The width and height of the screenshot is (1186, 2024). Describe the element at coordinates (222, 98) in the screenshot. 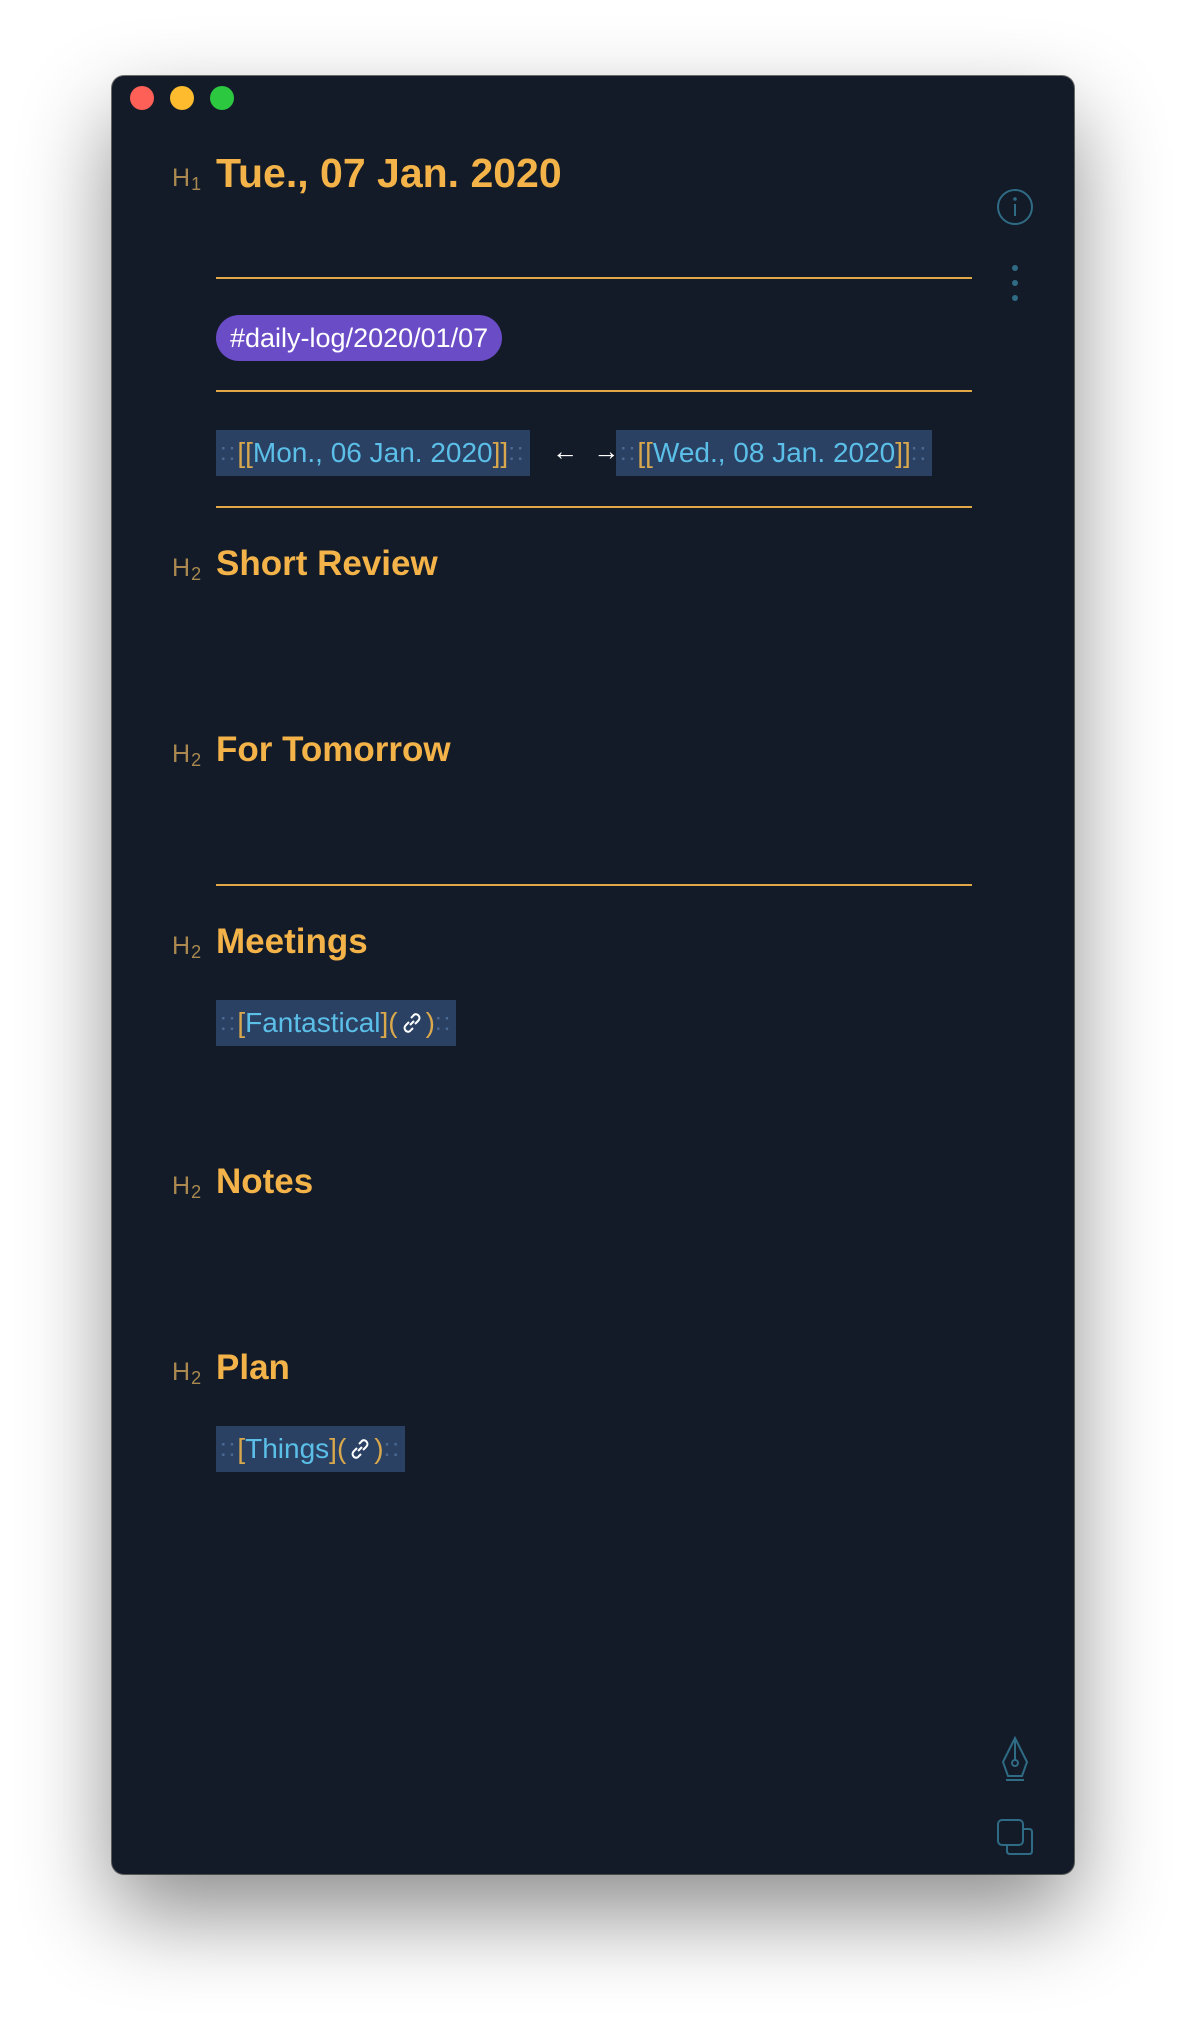

I see `zoom-window-button` at that location.